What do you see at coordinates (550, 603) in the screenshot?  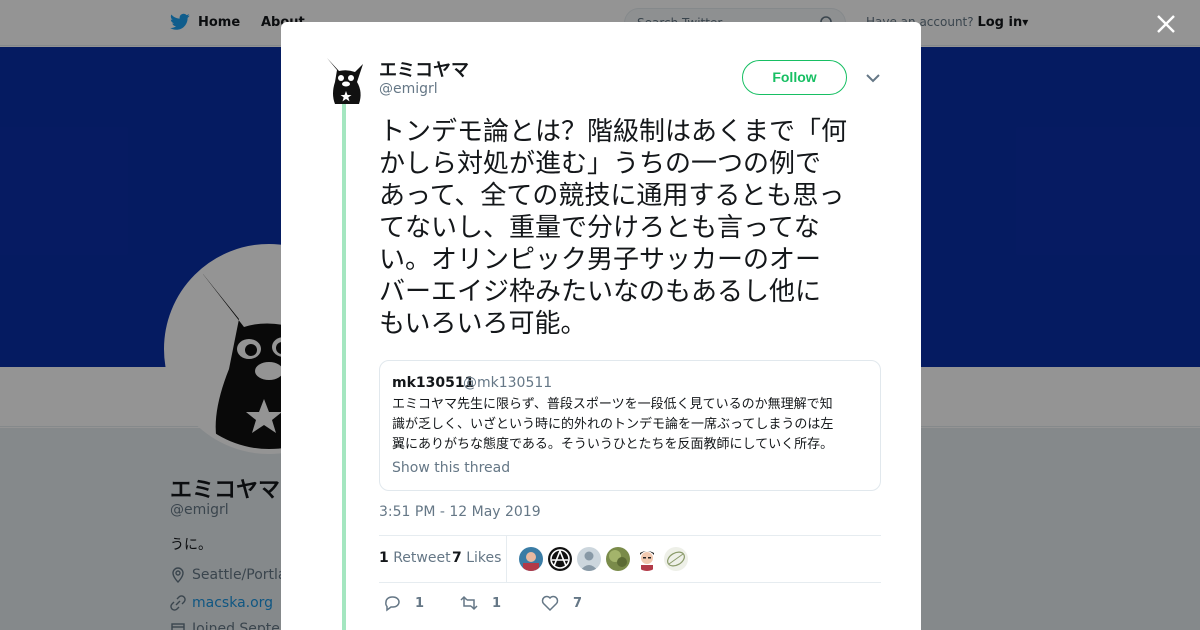 I see `heart-icon` at bounding box center [550, 603].